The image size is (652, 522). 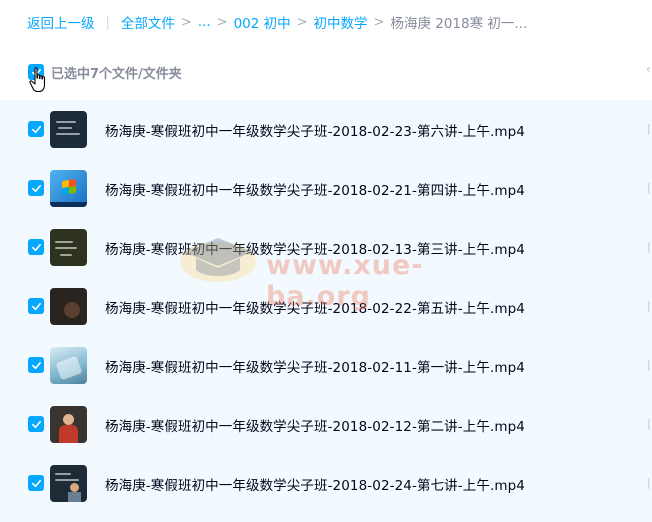 I want to click on file-name: 杨海庚-寒假班初中一年级数学尖子班-2018-02-11-第一讲-上午.mp4, so click(x=315, y=366).